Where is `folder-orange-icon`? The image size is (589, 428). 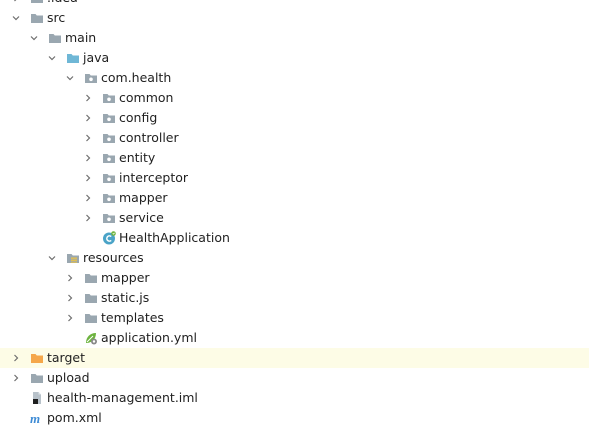
folder-orange-icon is located at coordinates (37, 358).